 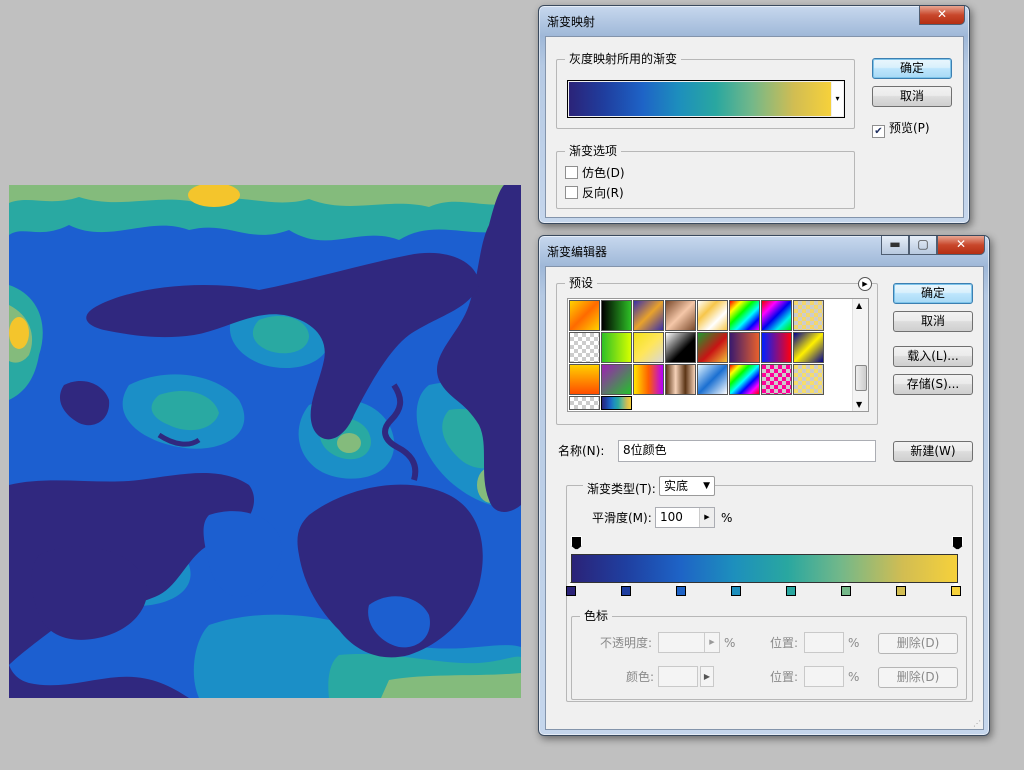 What do you see at coordinates (671, 517) in the screenshot?
I see `smoothness-value: 100` at bounding box center [671, 517].